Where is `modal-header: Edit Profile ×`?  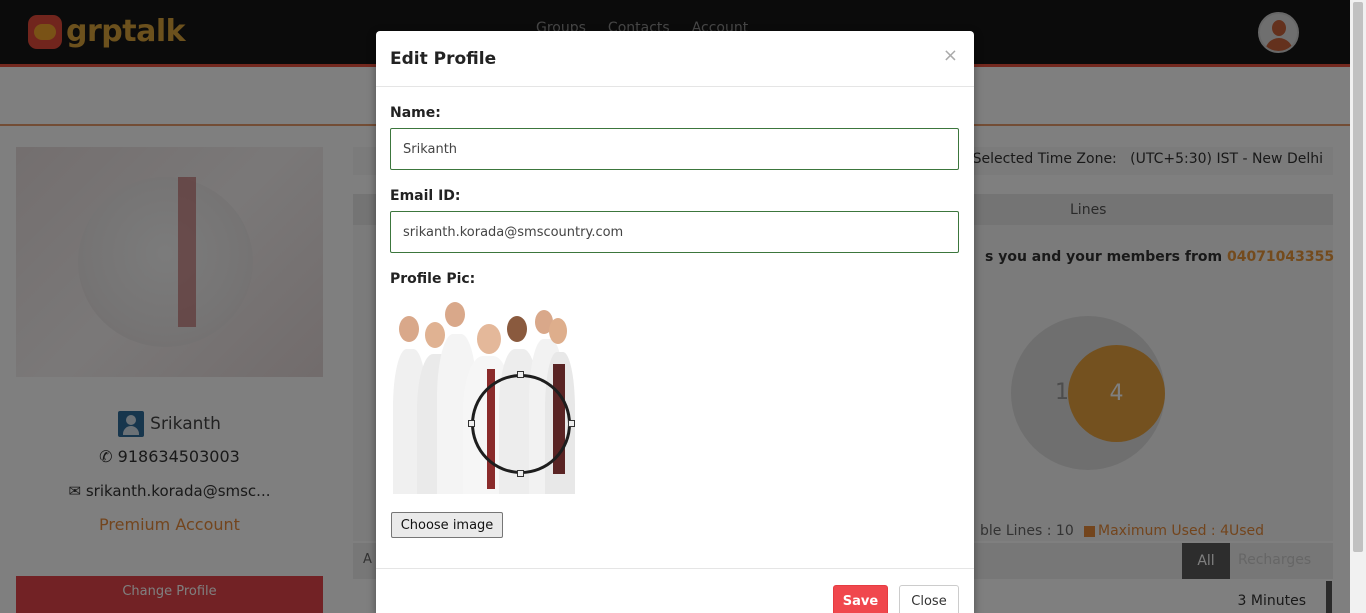
modal-header: Edit Profile × is located at coordinates (675, 59).